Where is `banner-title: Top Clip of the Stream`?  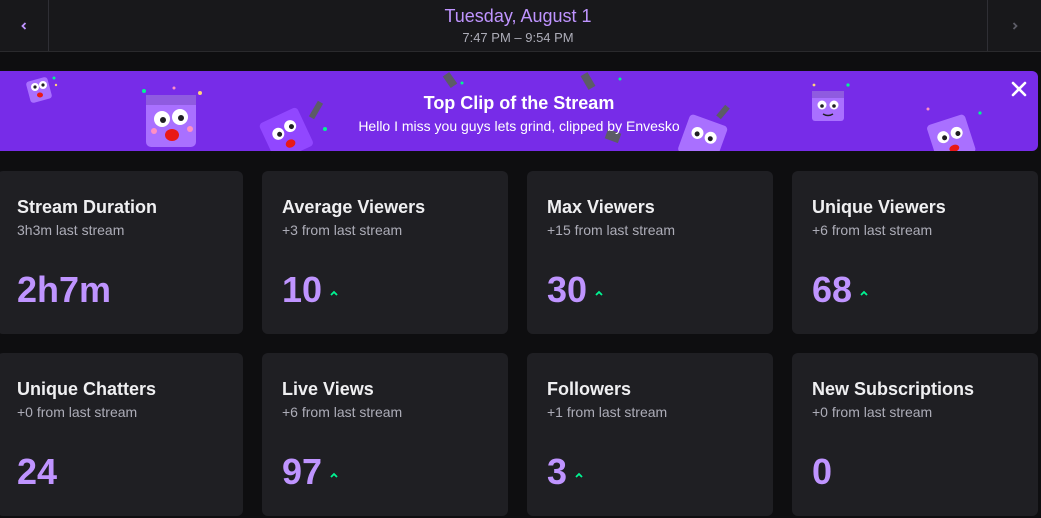
banner-title: Top Clip of the Stream is located at coordinates (519, 103).